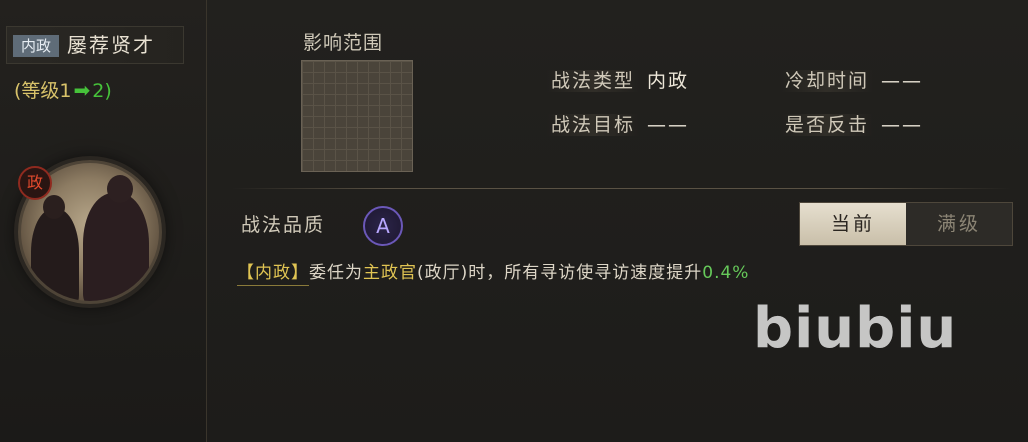  Describe the element at coordinates (560, 273) in the screenshot. I see `description-part2: (政厅)时，所有寻访使寻访速度提升` at that location.